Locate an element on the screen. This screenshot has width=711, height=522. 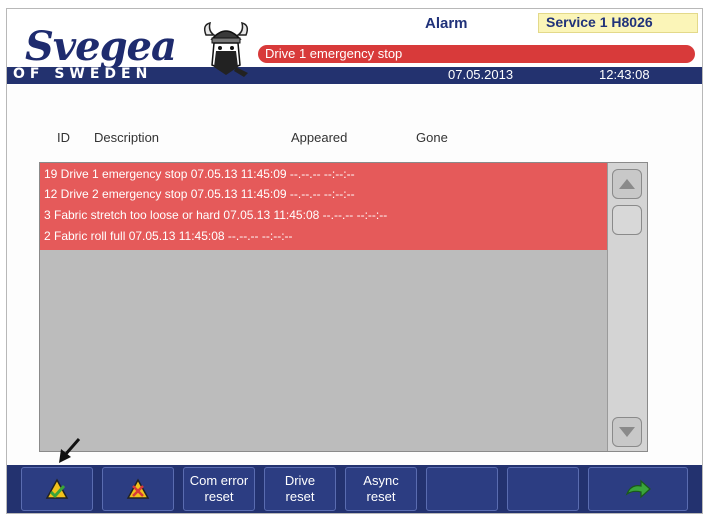
column-header-appeared: Appeared is located at coordinates (319, 137).